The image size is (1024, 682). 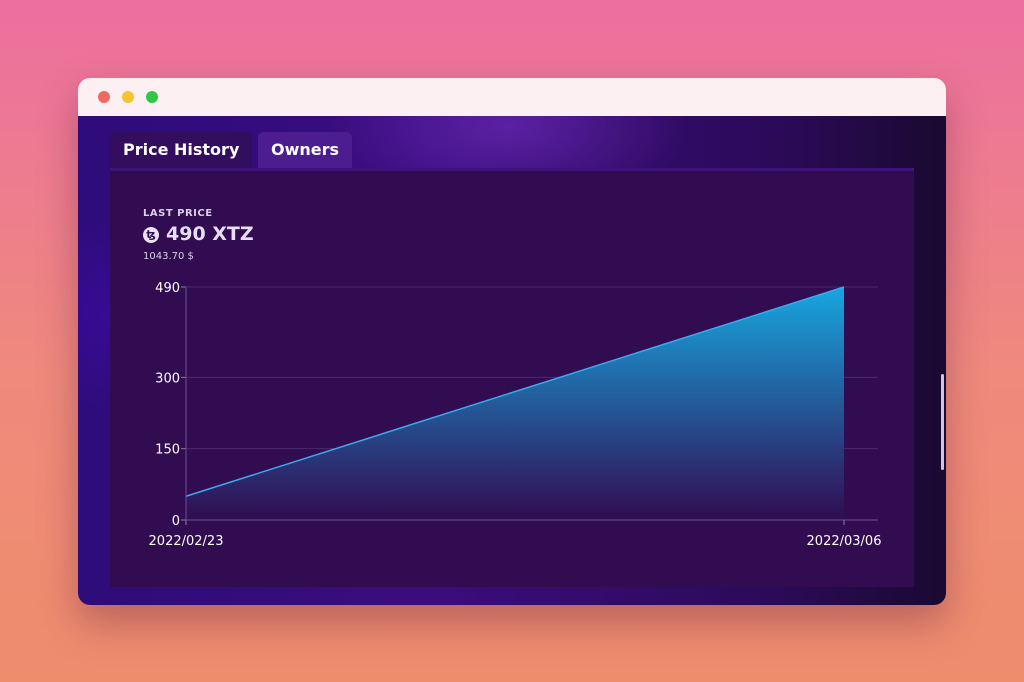 I want to click on tab-price-history: Price History, so click(x=181, y=150).